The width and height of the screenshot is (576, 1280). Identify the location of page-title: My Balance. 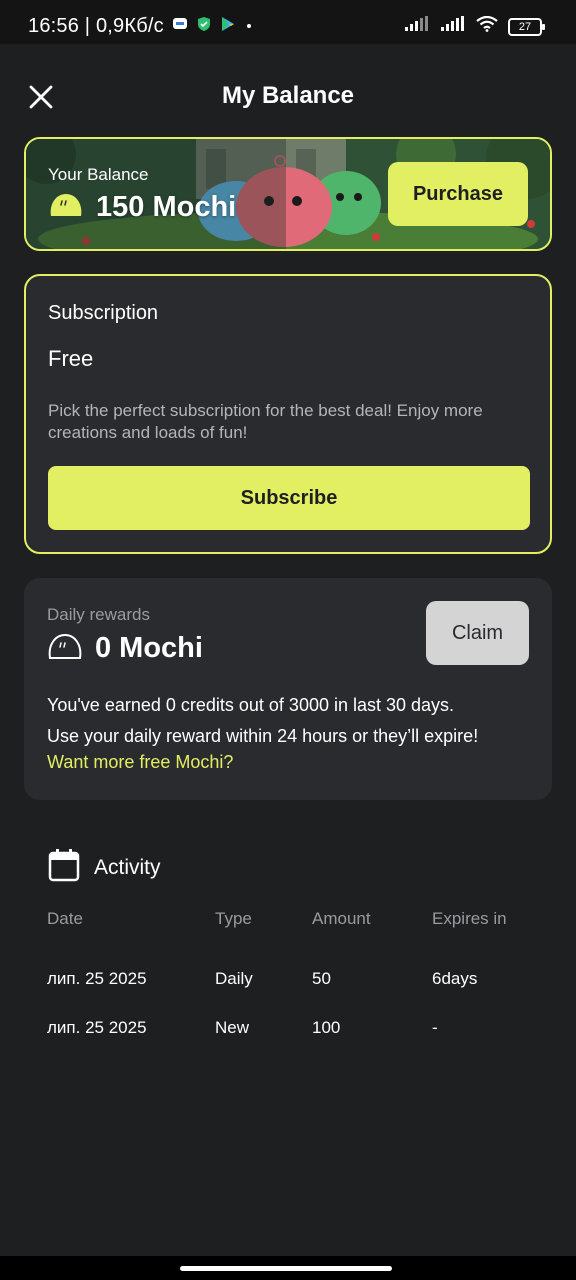
(288, 95).